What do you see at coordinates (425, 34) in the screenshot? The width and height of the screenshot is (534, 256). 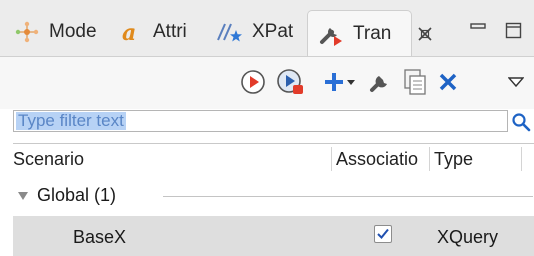 I see `close-icon` at bounding box center [425, 34].